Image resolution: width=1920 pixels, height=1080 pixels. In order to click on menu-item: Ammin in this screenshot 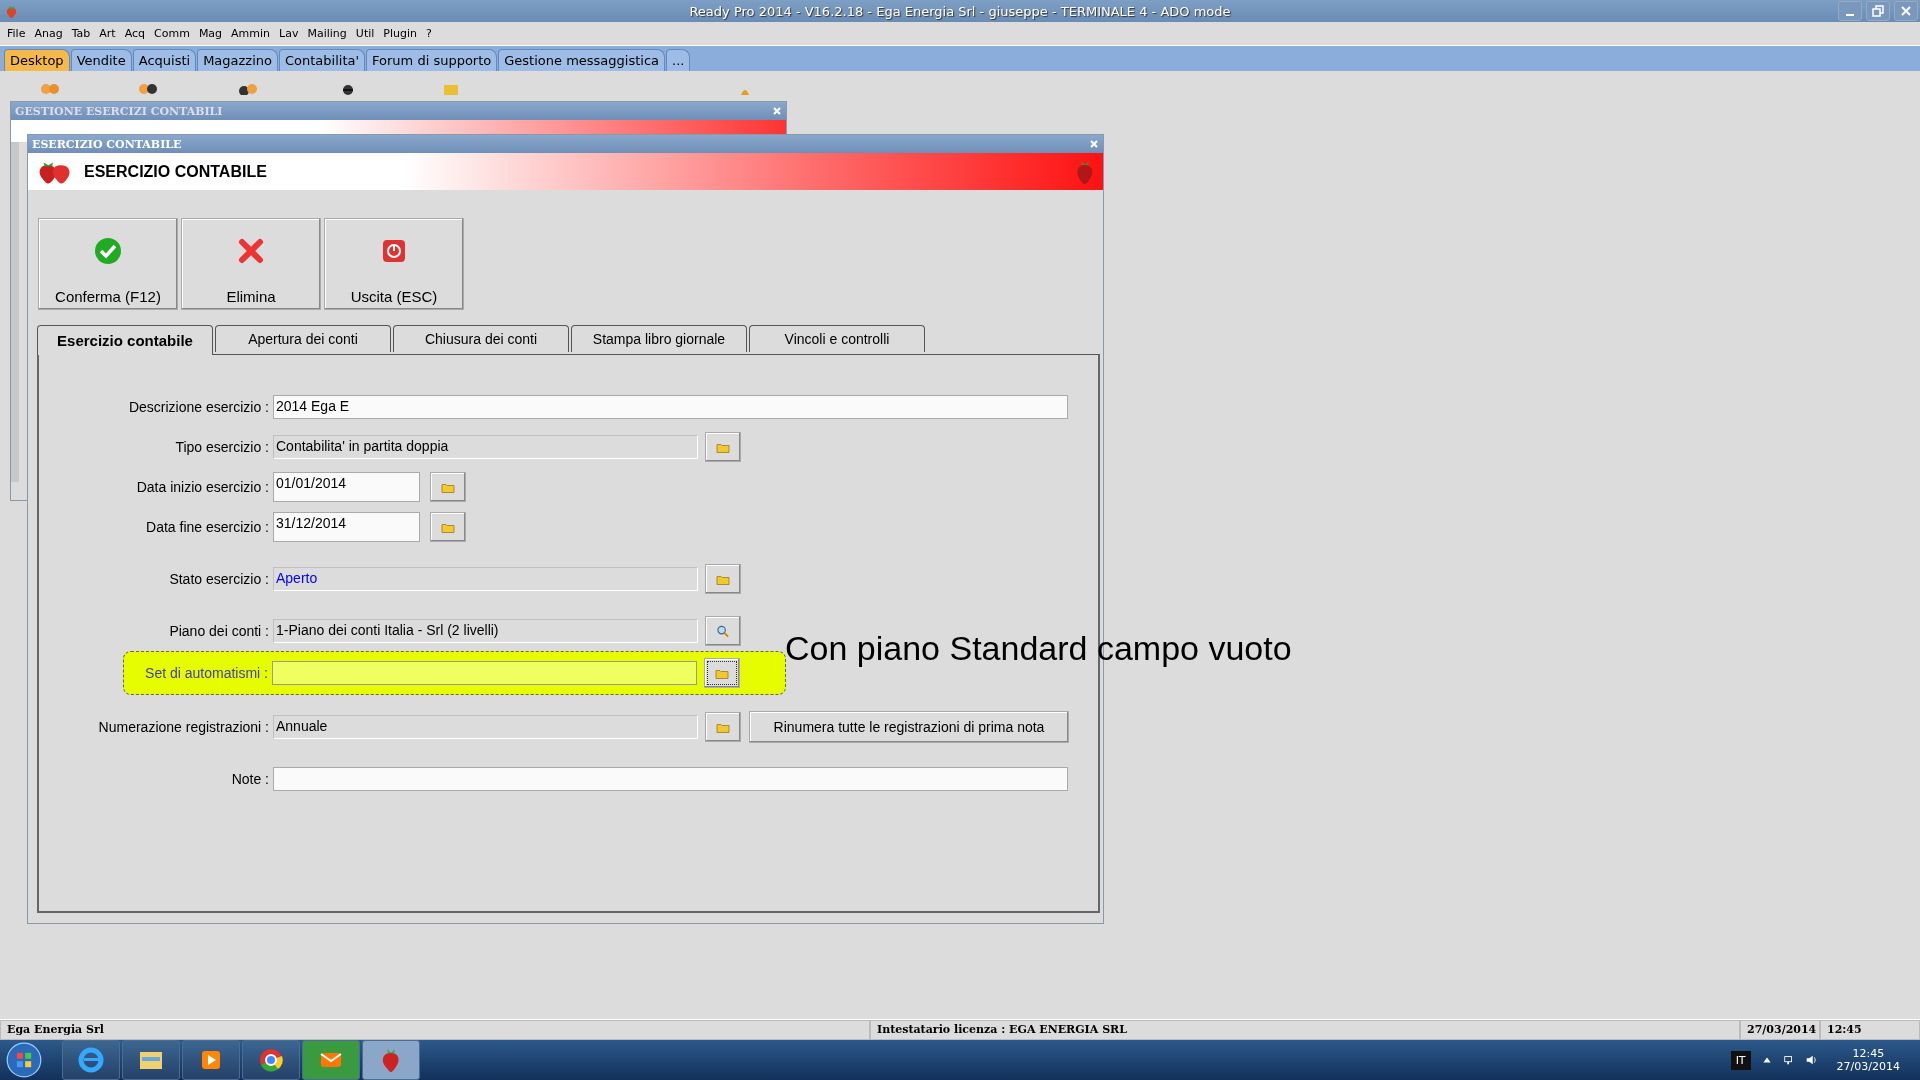, I will do `click(252, 33)`.